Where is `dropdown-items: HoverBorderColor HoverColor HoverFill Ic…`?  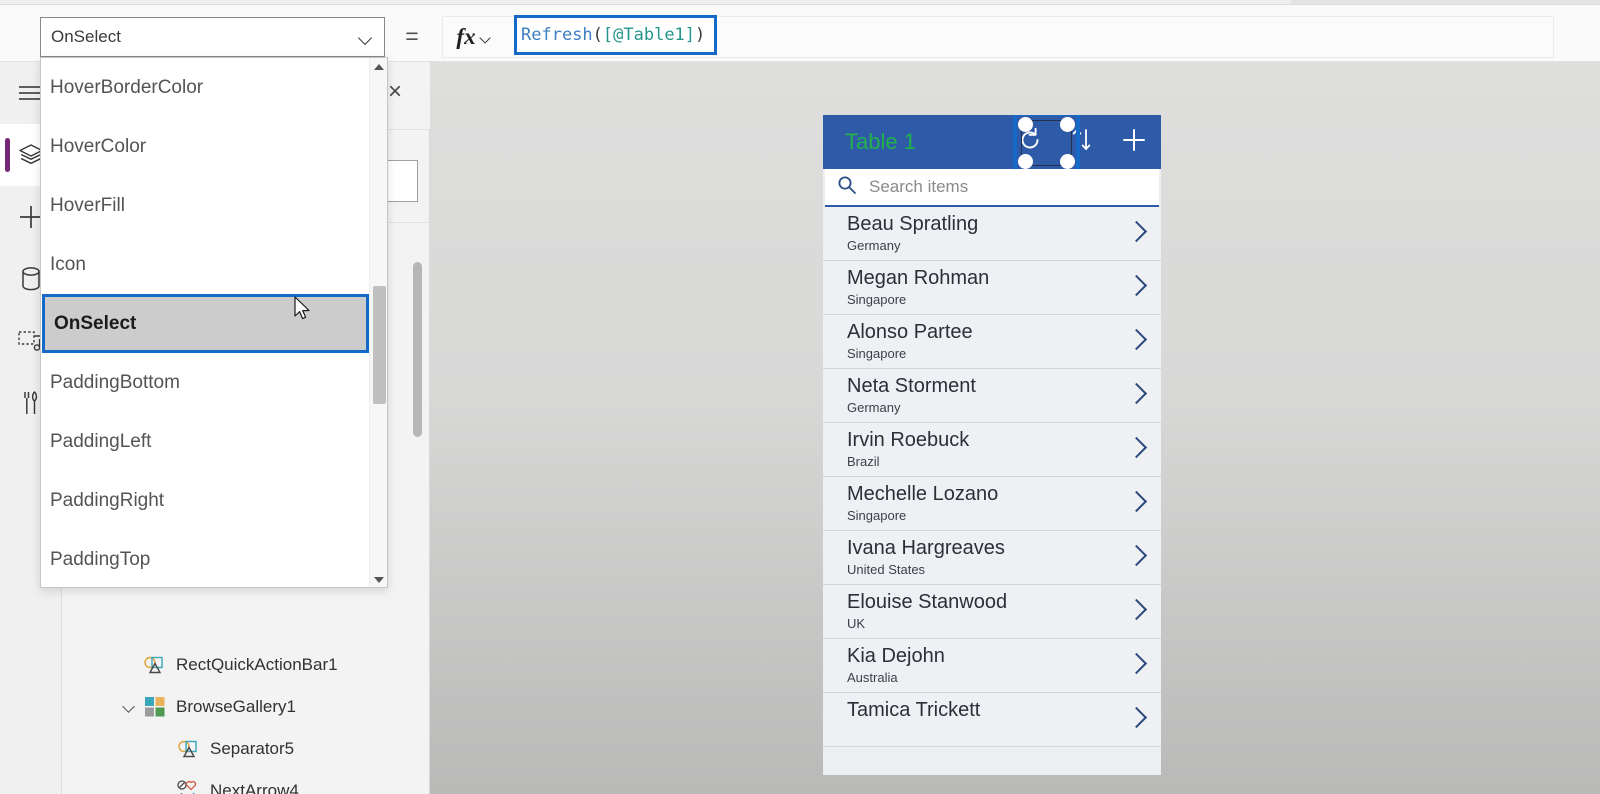
dropdown-items: HoverBorderColor HoverColor HoverFill Ic… is located at coordinates (206, 322).